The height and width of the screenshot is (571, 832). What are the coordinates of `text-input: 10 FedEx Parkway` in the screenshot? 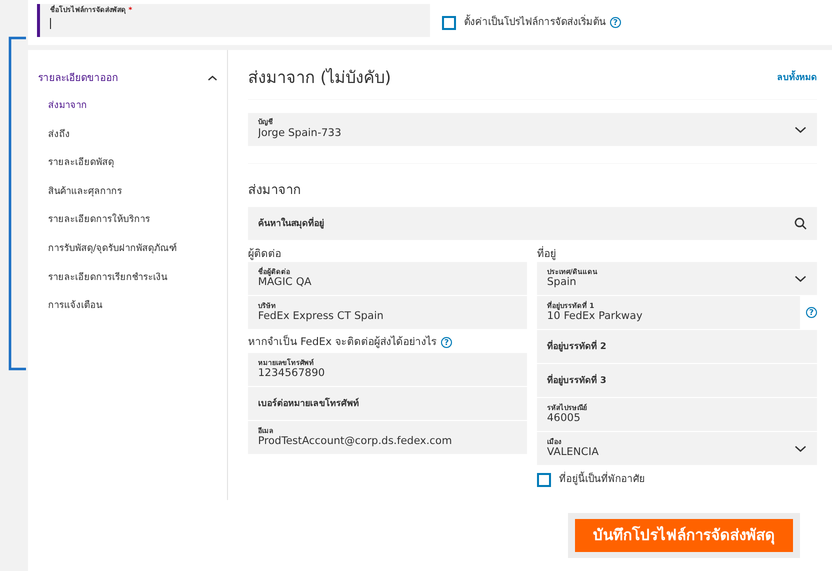 It's located at (668, 316).